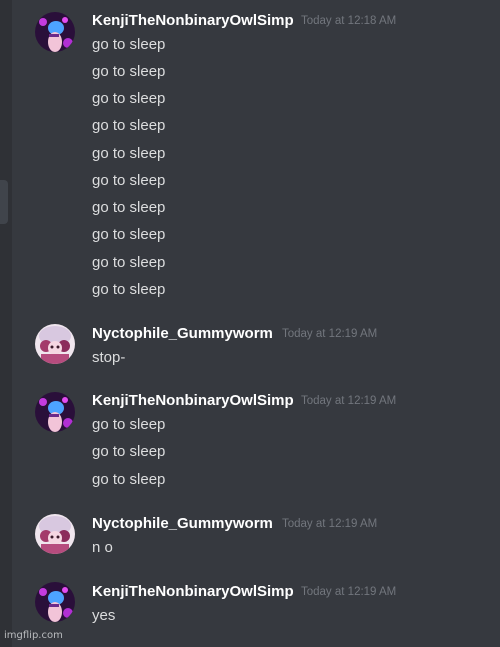  I want to click on message-timestamp: Today at 12:18 AM, so click(349, 21).